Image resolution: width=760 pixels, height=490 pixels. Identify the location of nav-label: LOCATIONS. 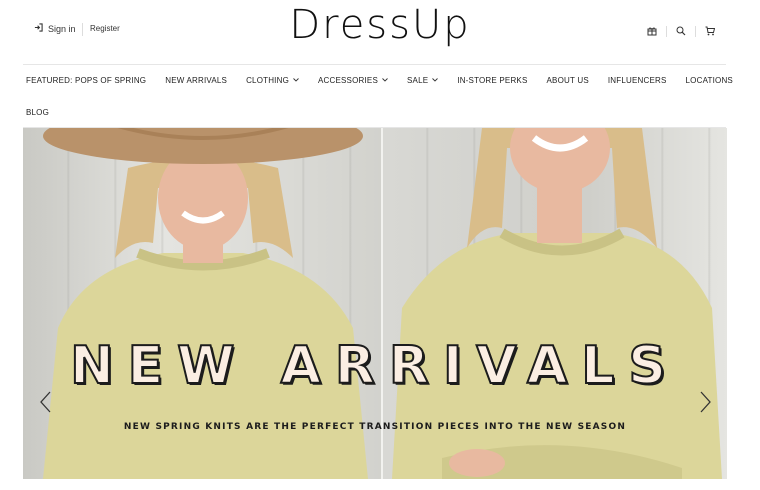
(709, 80).